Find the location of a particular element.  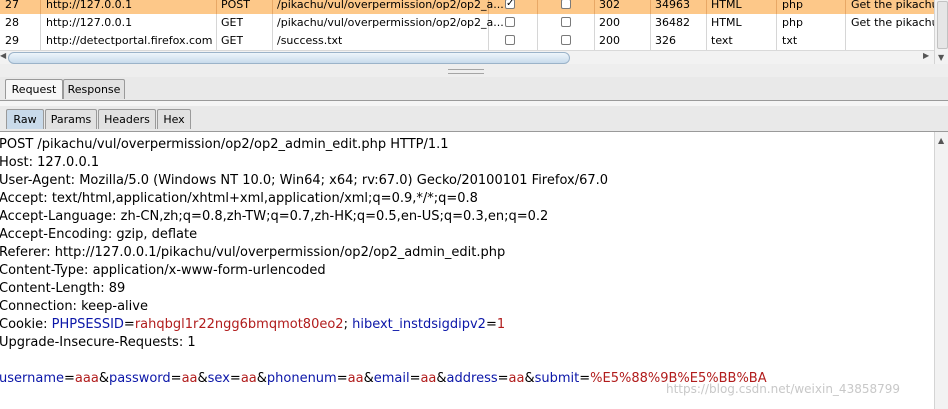

message-view-tabs: Raw Params Headers Hex is located at coordinates (474, 119).